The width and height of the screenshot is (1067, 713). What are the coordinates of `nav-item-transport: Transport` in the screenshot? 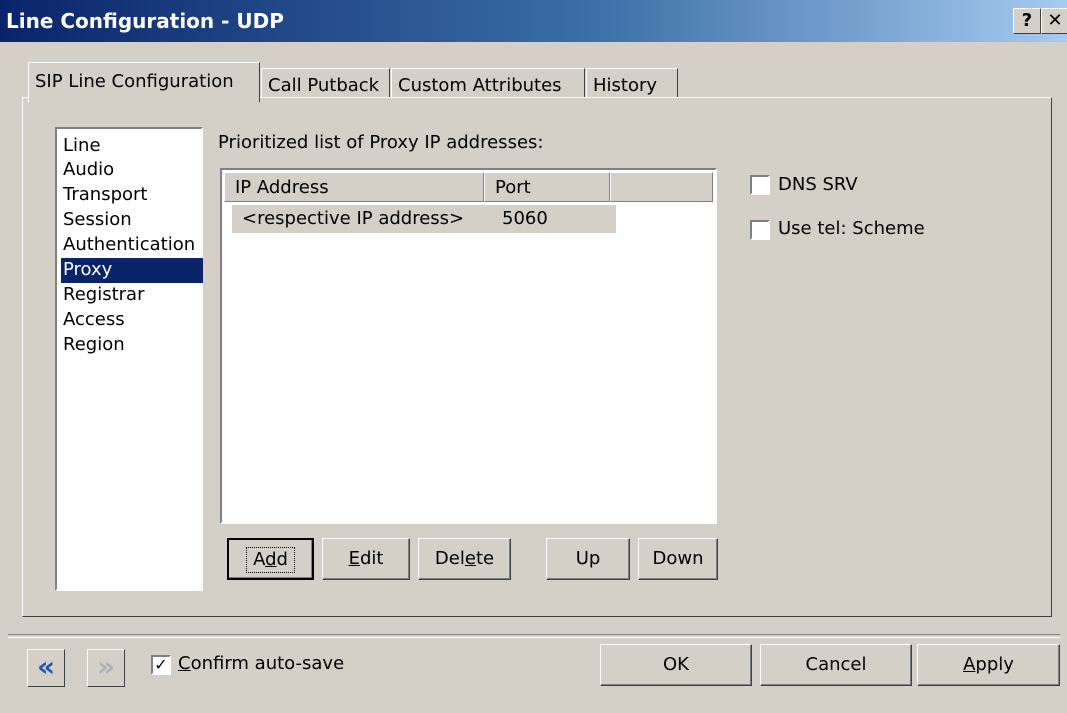 It's located at (132, 195).